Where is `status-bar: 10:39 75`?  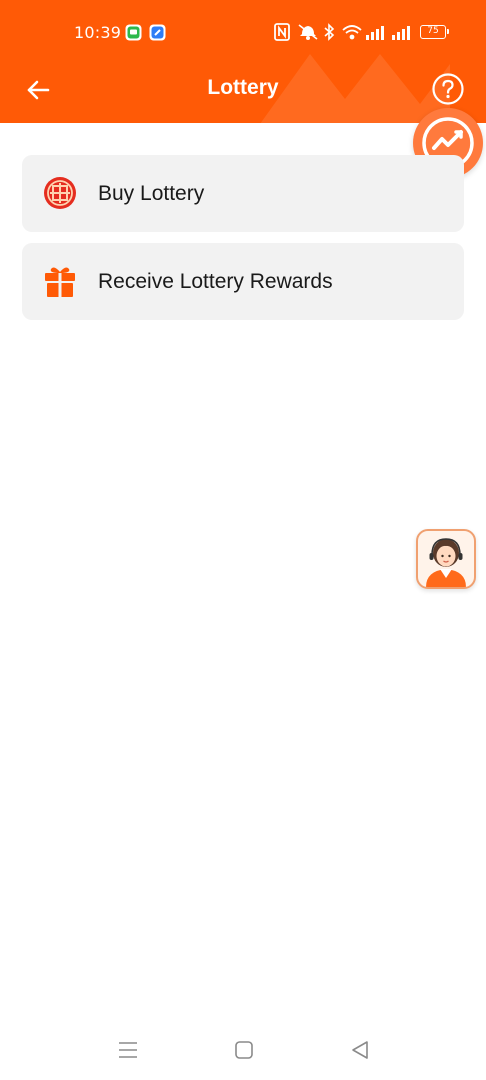 status-bar: 10:39 75 is located at coordinates (243, 32).